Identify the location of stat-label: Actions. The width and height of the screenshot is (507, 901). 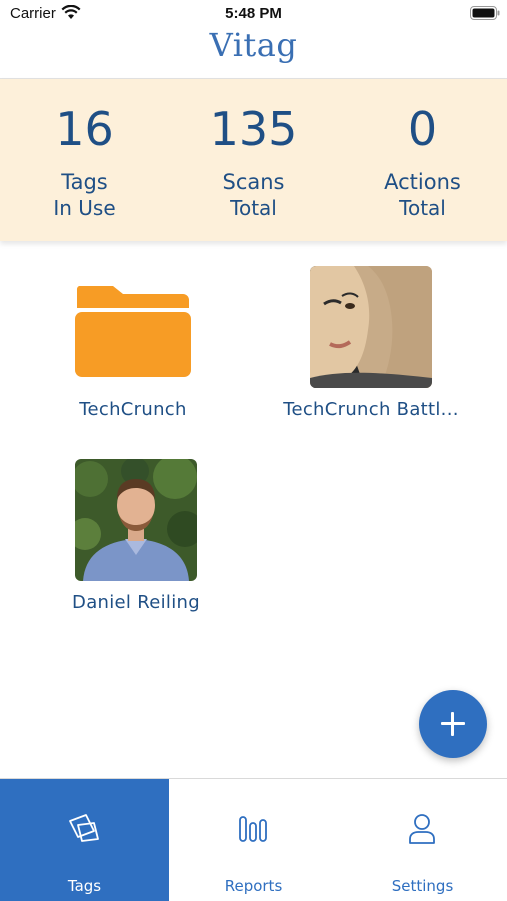
(422, 182).